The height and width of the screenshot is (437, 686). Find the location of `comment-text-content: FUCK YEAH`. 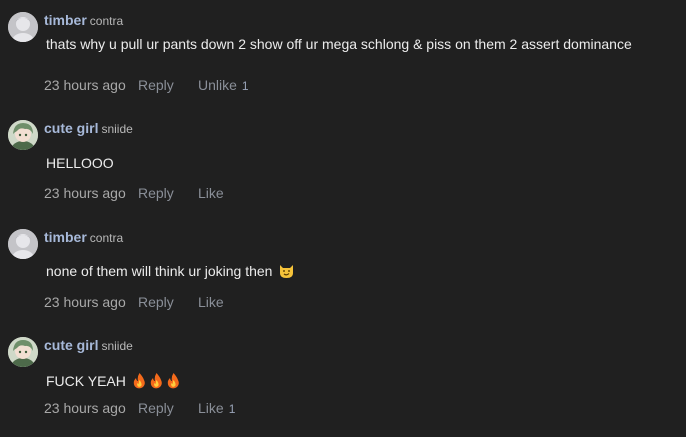

comment-text-content: FUCK YEAH is located at coordinates (86, 381).